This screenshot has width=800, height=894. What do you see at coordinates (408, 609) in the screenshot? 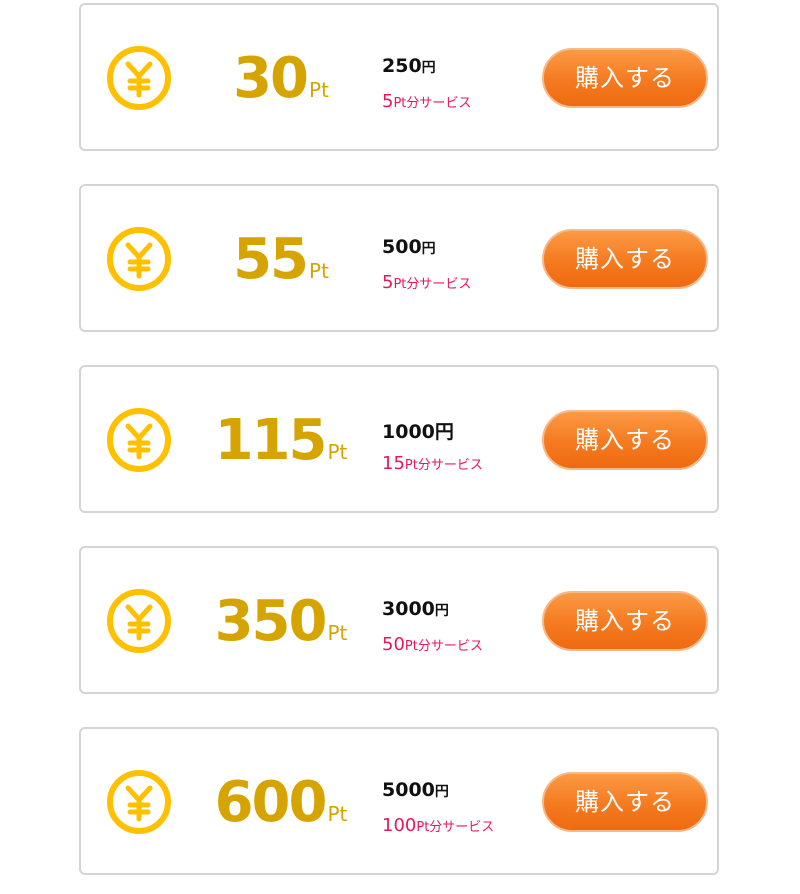
I see `price-value: 3000` at bounding box center [408, 609].